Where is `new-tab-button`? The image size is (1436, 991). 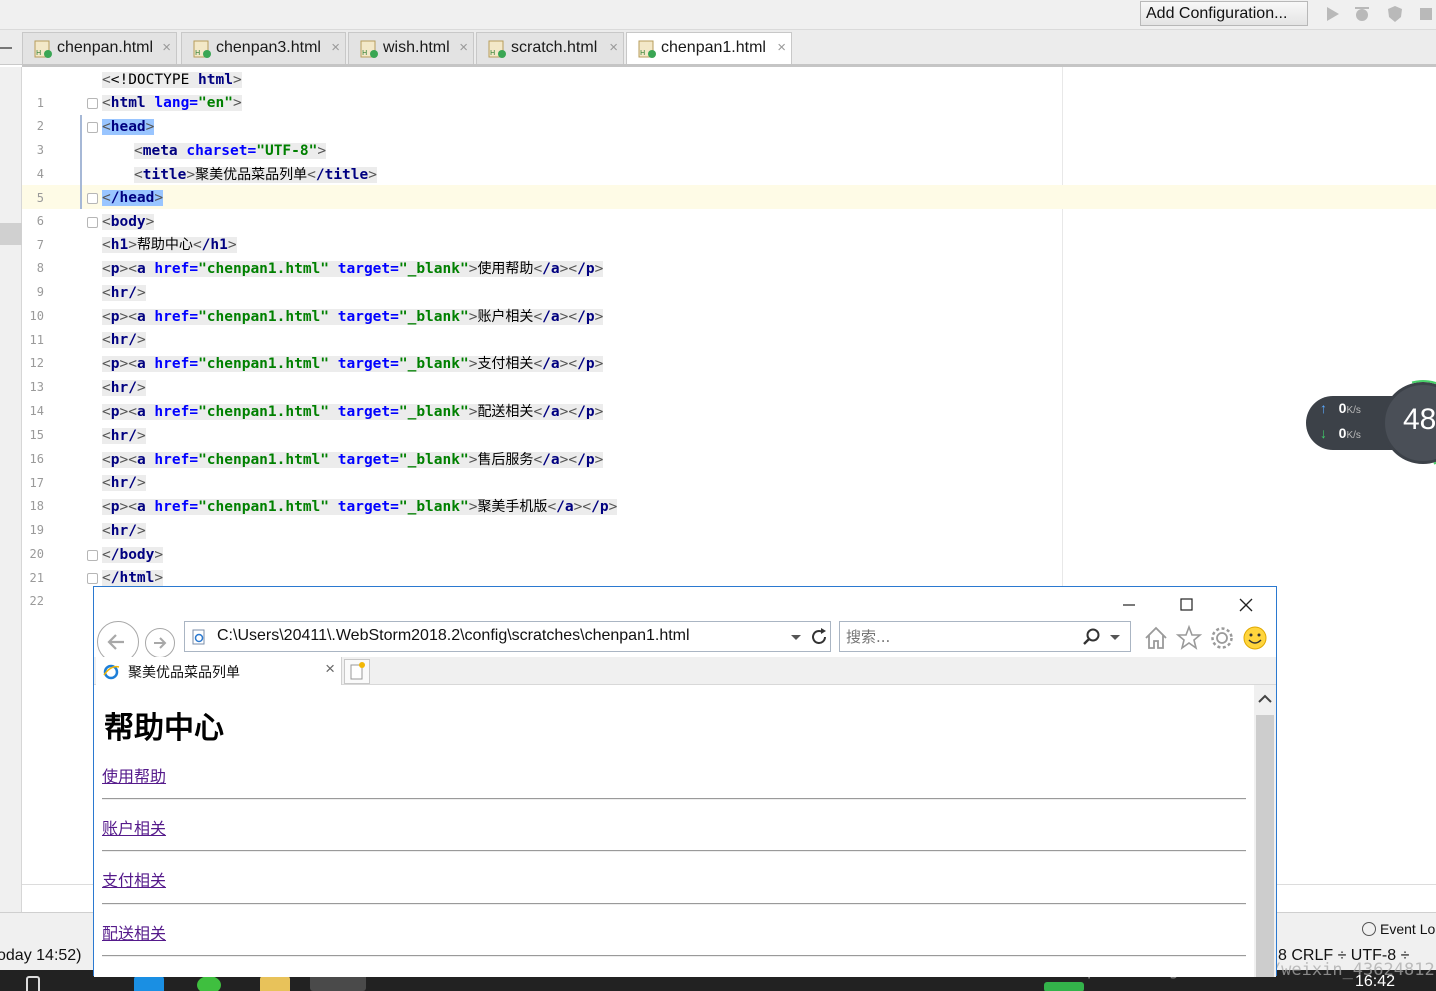 new-tab-button is located at coordinates (357, 671).